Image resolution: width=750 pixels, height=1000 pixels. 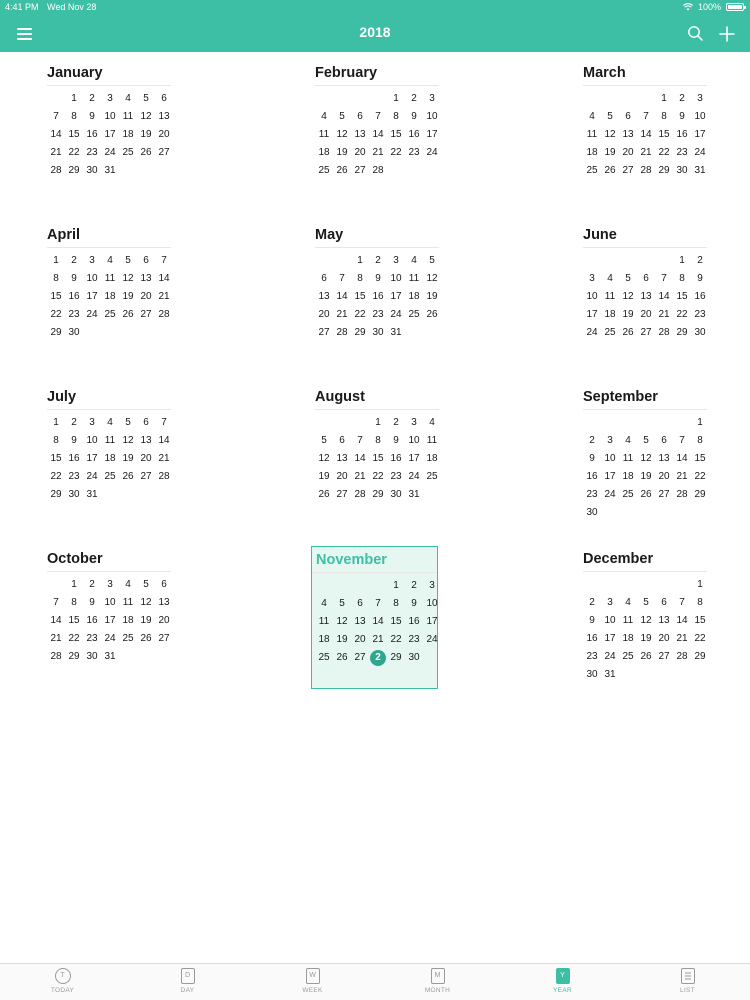 I want to click on search-icon, so click(x=696, y=34).